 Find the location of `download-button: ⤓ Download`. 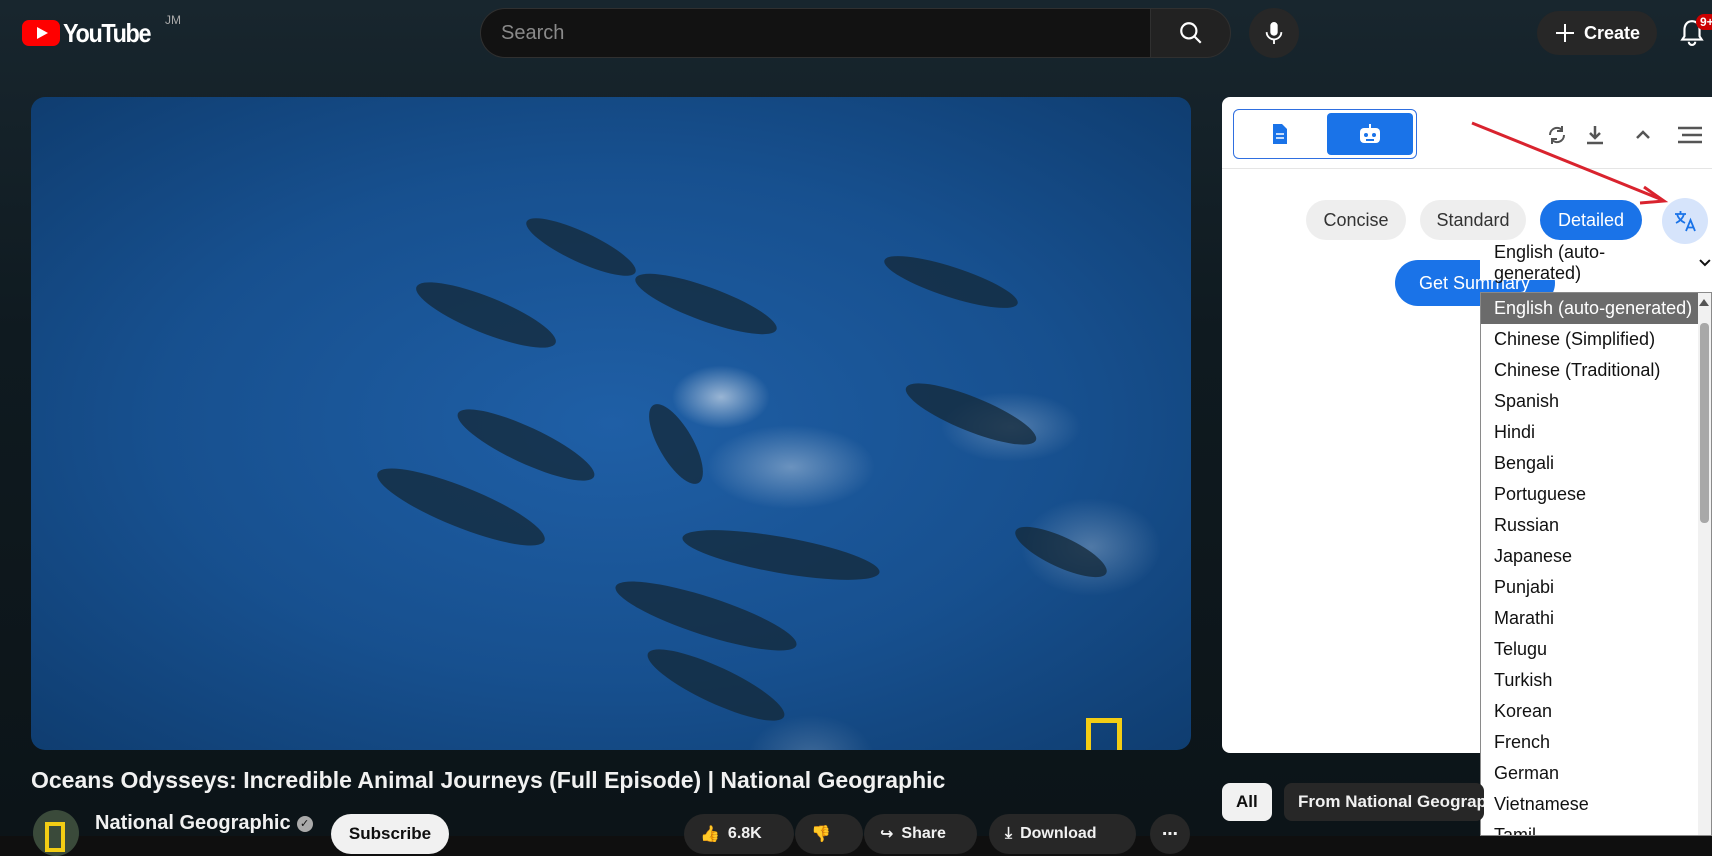

download-button: ⤓ Download is located at coordinates (1062, 834).